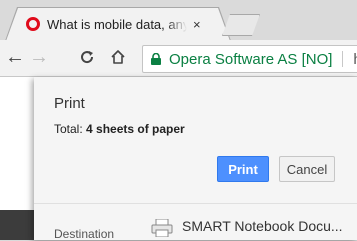 The height and width of the screenshot is (241, 357). I want to click on printer-icon, so click(162, 228).